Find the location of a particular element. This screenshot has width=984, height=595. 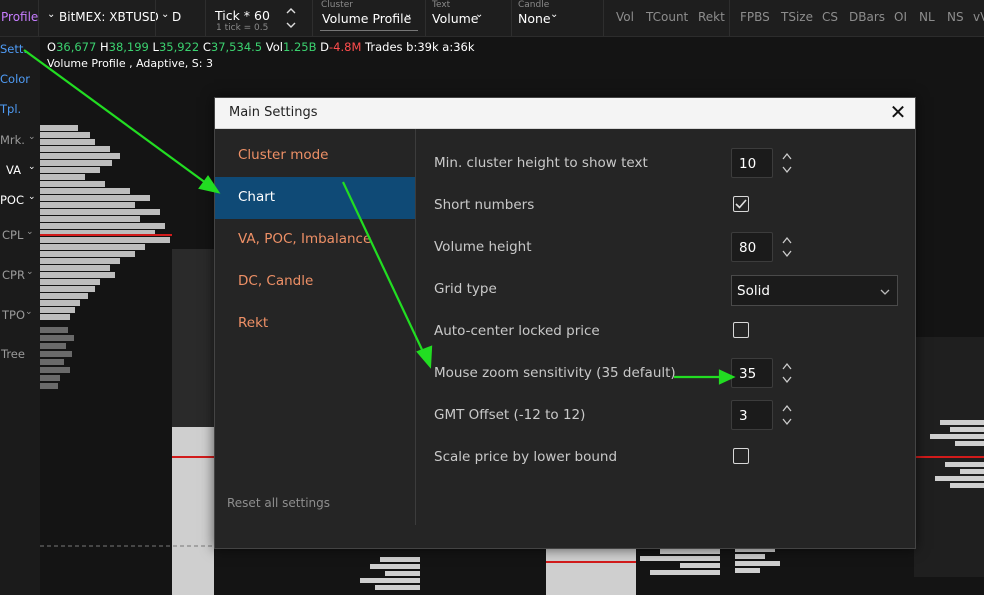

min-cluster-label: Min. cluster height to show text is located at coordinates (541, 163).